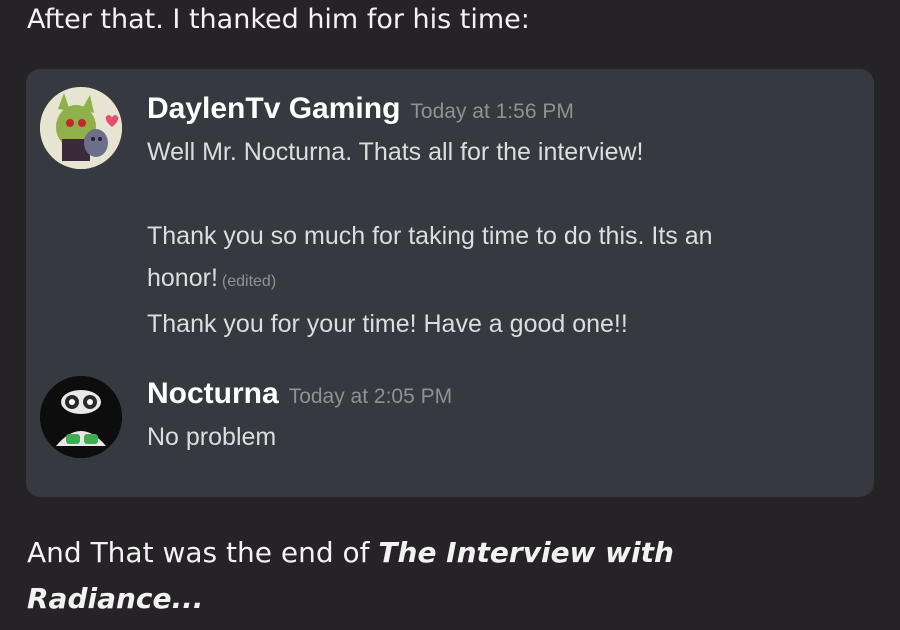 The height and width of the screenshot is (630, 900). Describe the element at coordinates (182, 278) in the screenshot. I see `message-line-text: honor!` at that location.